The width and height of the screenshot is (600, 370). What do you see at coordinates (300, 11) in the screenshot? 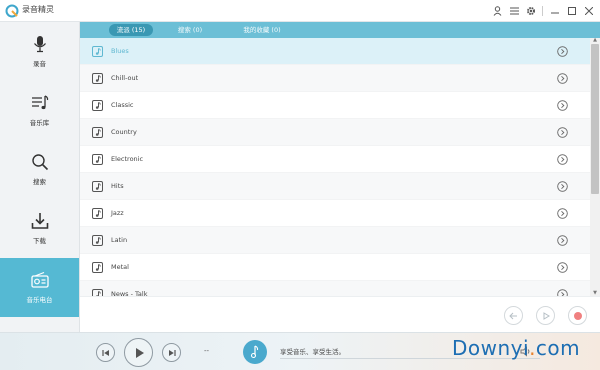
I see `title-bar: 录音精灵` at bounding box center [300, 11].